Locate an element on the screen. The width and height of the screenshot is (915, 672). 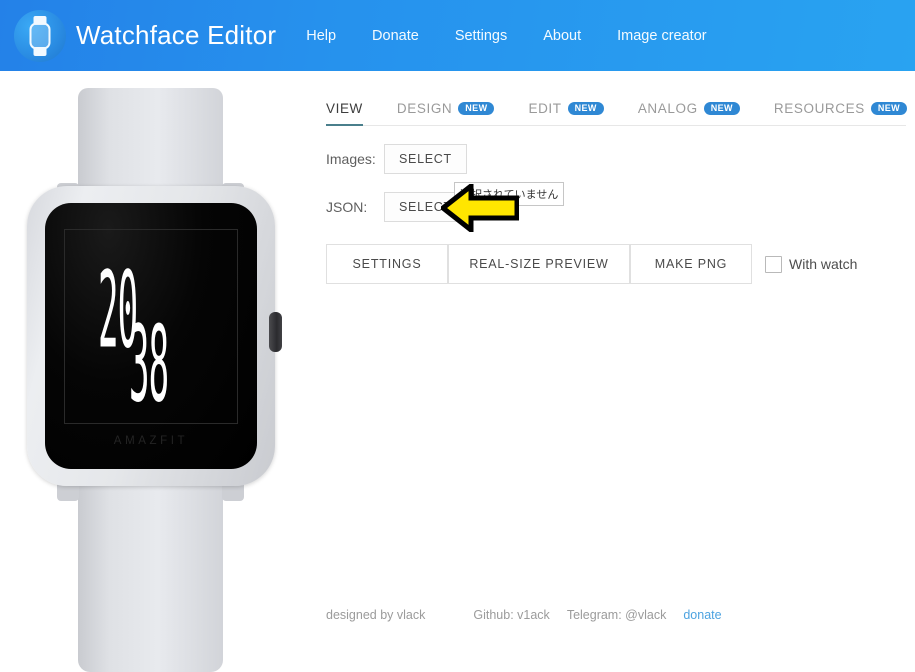
tab-resources: RESOURCES NEW is located at coordinates (840, 113).